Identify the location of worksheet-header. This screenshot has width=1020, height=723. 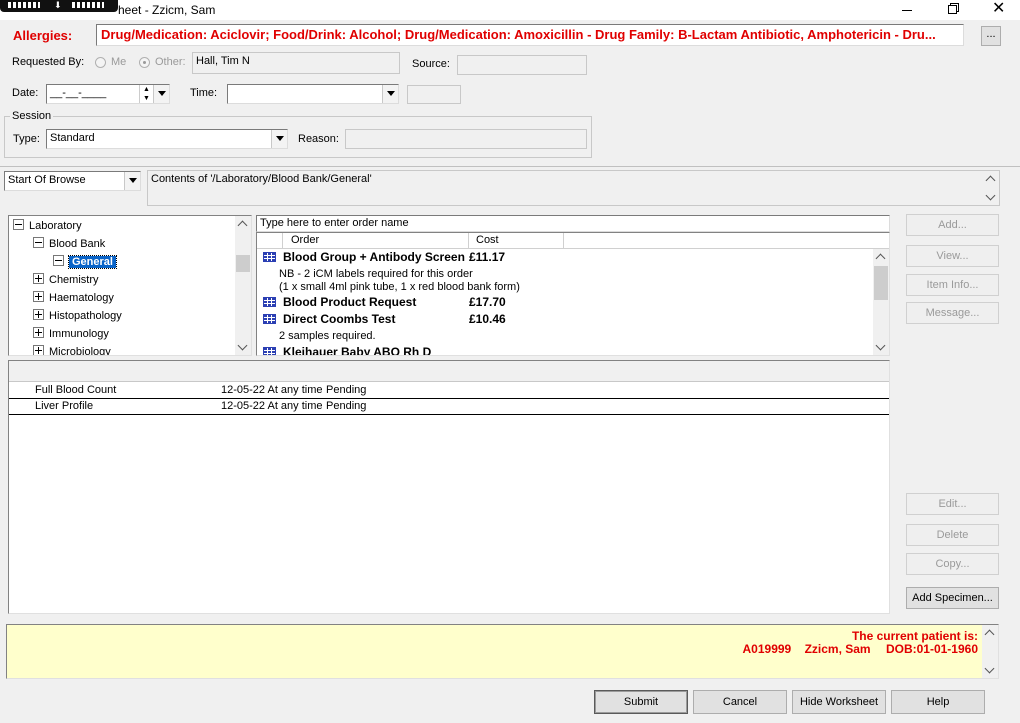
(449, 371).